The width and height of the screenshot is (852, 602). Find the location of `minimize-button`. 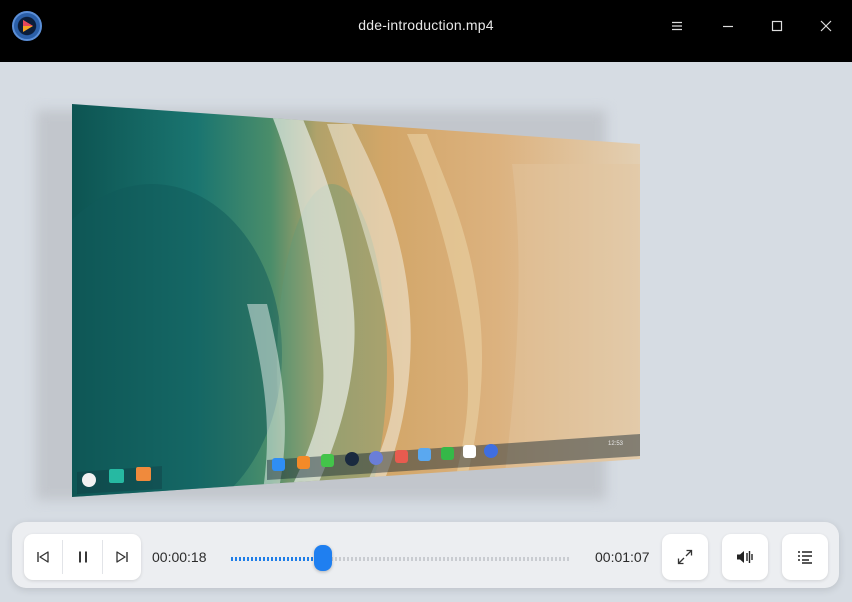

minimize-button is located at coordinates (728, 26).